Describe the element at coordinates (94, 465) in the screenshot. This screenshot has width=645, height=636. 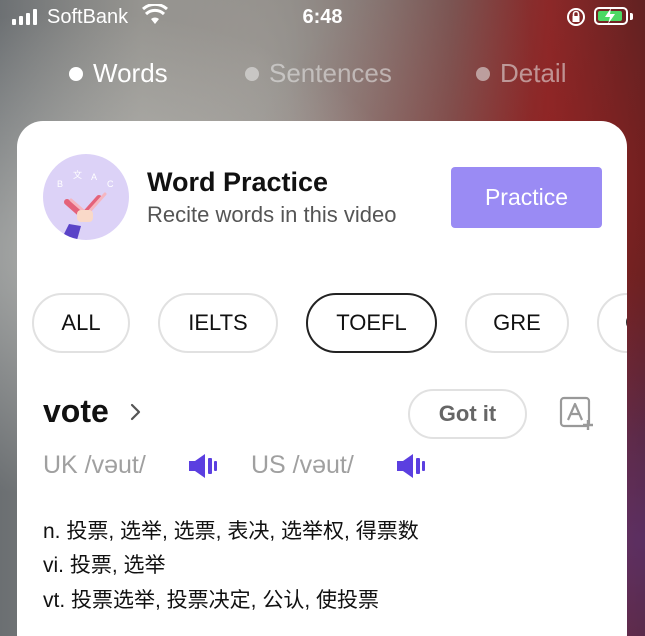
I see `uk-pronunciation: UK /vəut/` at that location.